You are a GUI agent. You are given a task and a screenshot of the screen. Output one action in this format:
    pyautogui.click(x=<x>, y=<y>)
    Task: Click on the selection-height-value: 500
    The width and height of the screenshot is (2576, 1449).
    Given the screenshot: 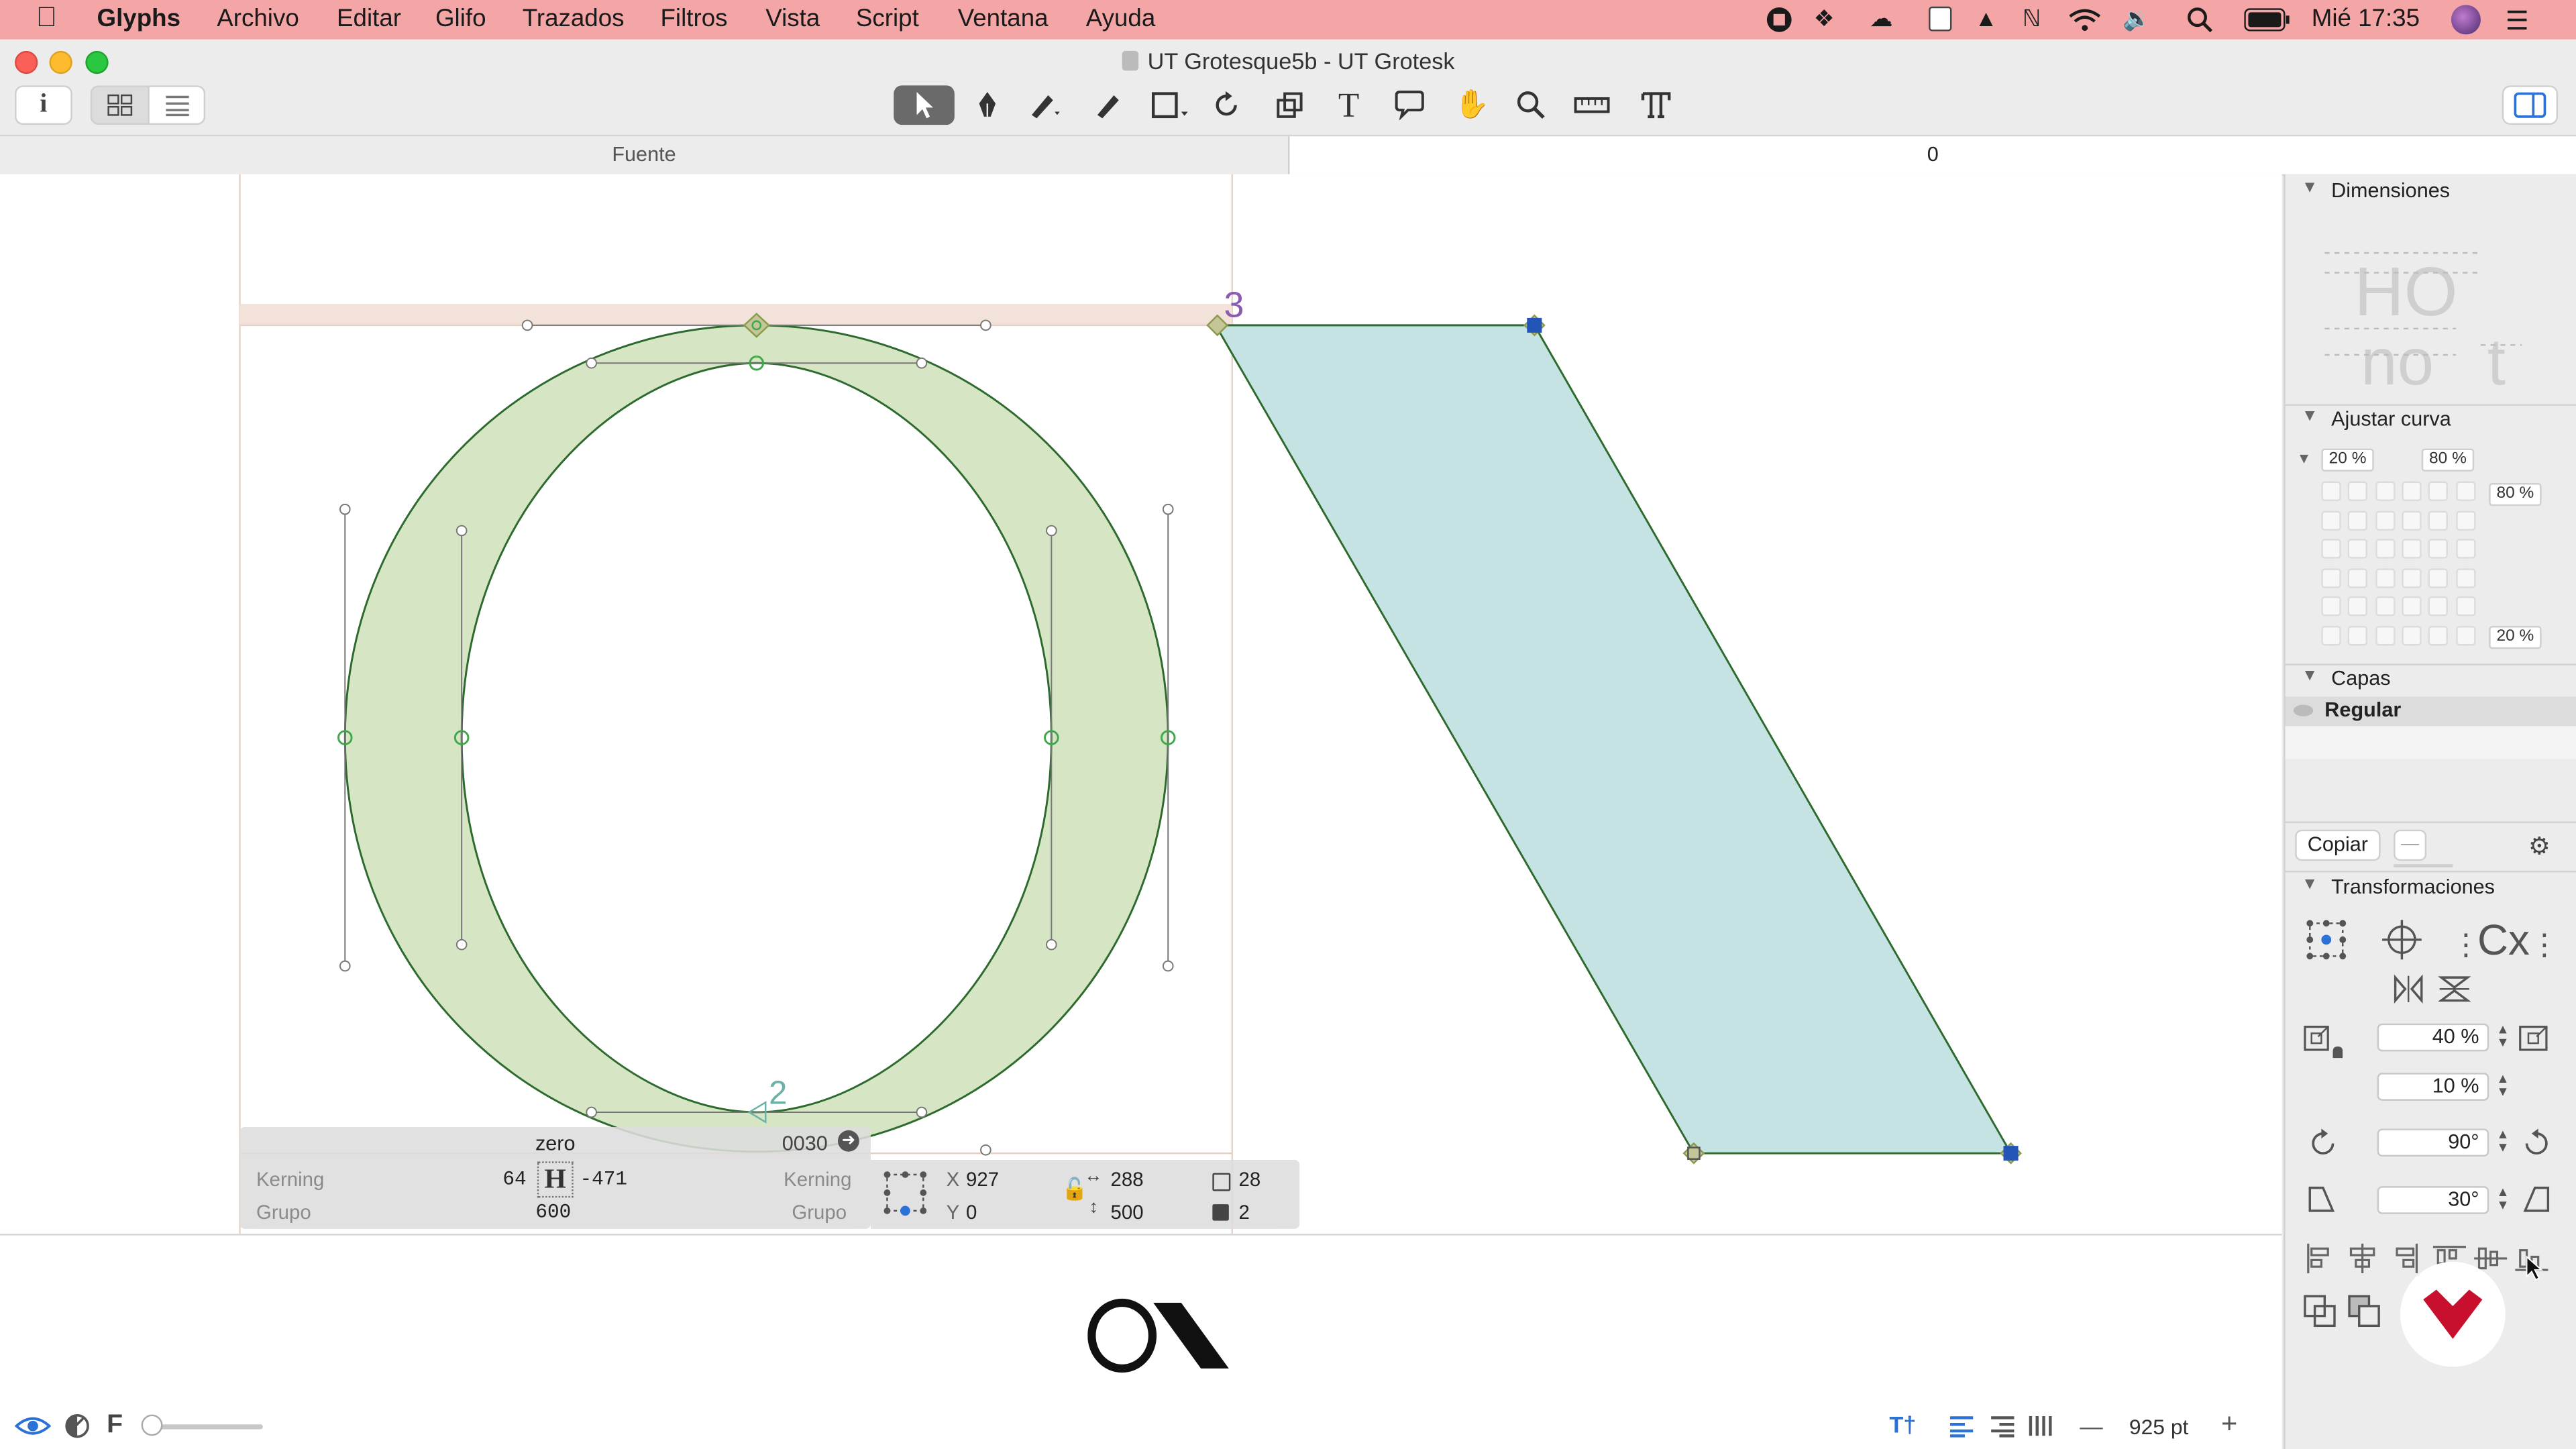 What is the action you would take?
    pyautogui.click(x=1127, y=1212)
    